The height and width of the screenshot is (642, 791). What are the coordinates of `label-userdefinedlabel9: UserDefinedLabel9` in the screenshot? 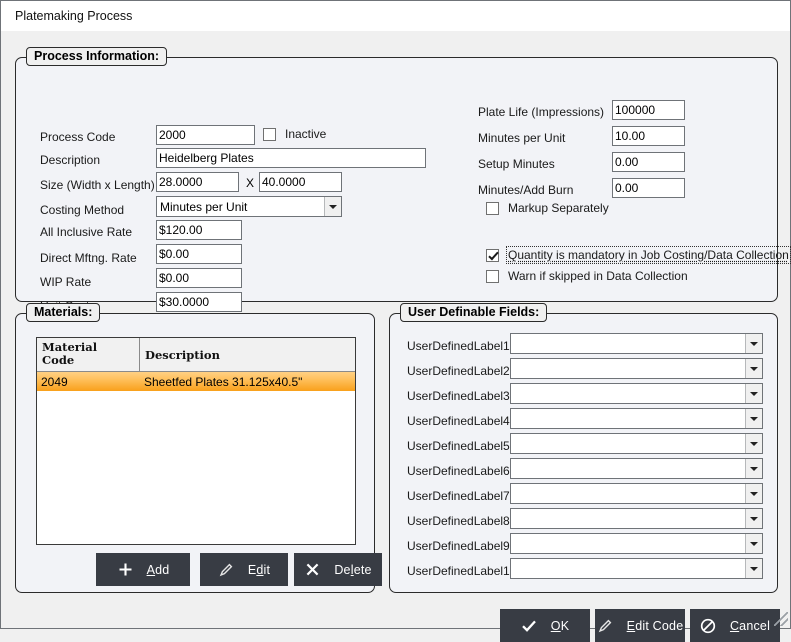 It's located at (458, 546).